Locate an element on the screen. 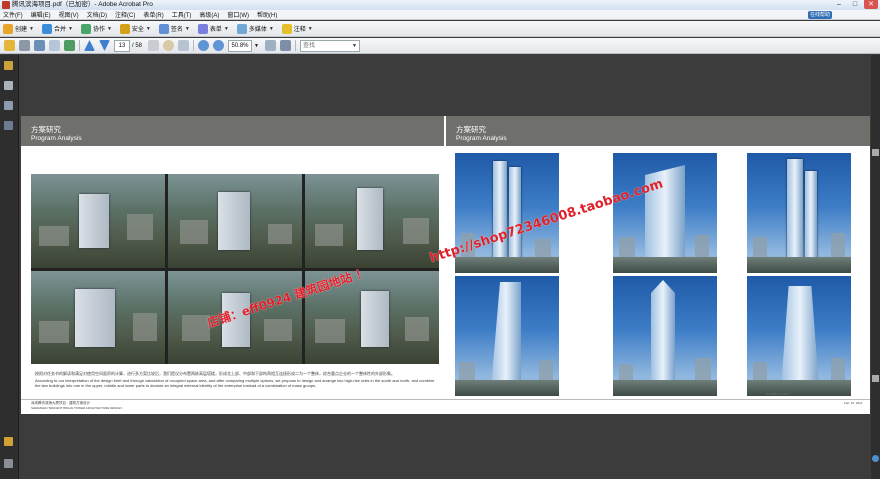  menu-comments: 注释(C) is located at coordinates (125, 14).